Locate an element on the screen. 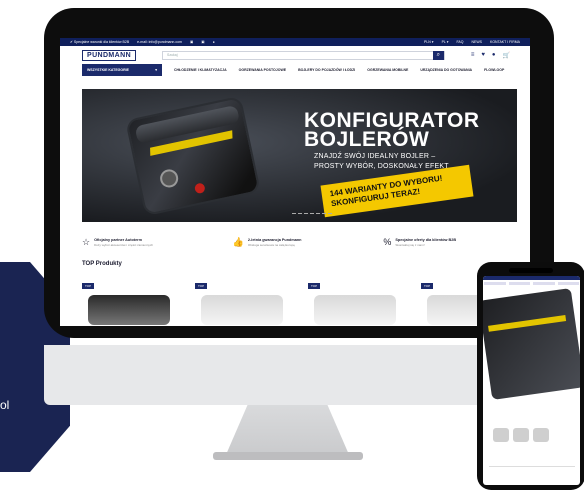  phone-notch is located at coordinates (531, 270).